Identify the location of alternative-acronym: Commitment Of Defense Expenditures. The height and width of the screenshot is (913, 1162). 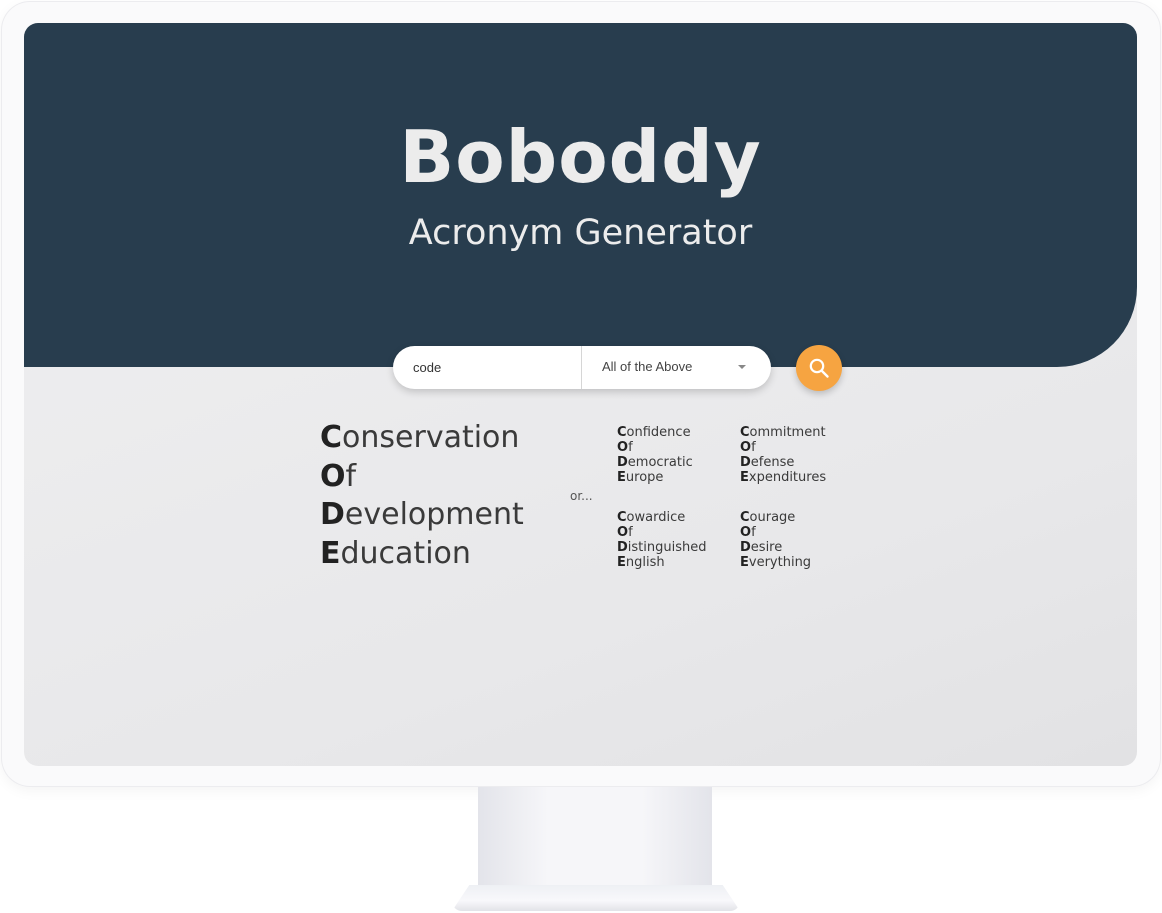
(783, 455).